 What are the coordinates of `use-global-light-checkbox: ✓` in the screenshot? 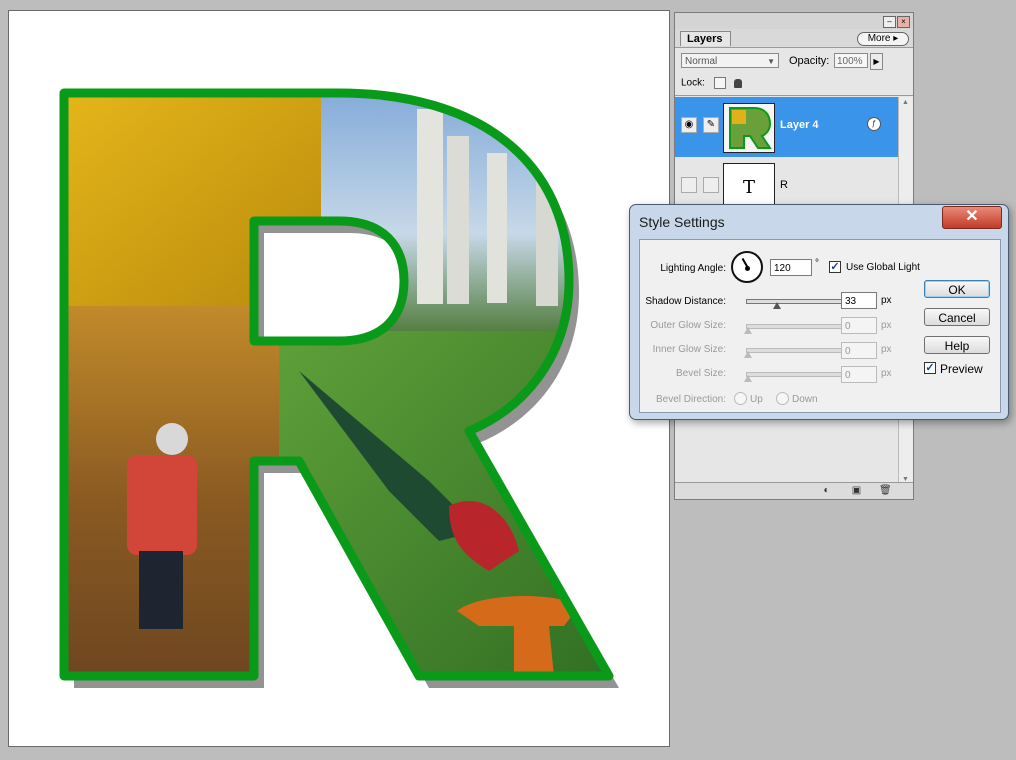 It's located at (835, 267).